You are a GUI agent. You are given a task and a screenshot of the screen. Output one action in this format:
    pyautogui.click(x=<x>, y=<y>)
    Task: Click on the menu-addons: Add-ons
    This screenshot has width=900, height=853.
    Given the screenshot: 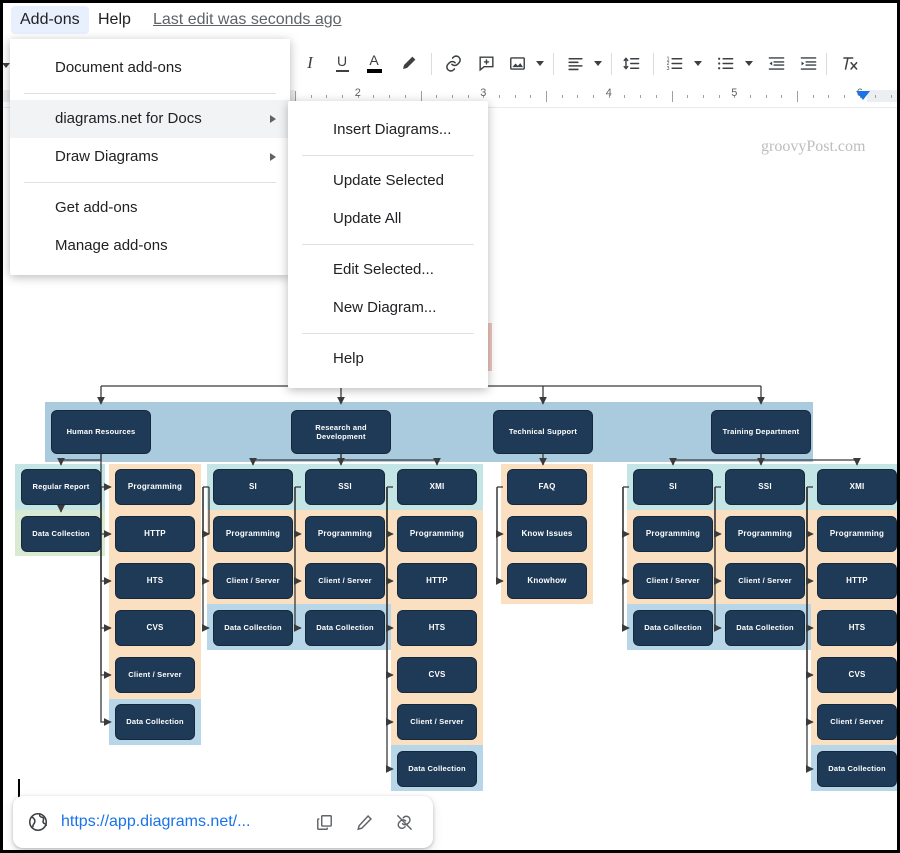 What is the action you would take?
    pyautogui.click(x=50, y=20)
    